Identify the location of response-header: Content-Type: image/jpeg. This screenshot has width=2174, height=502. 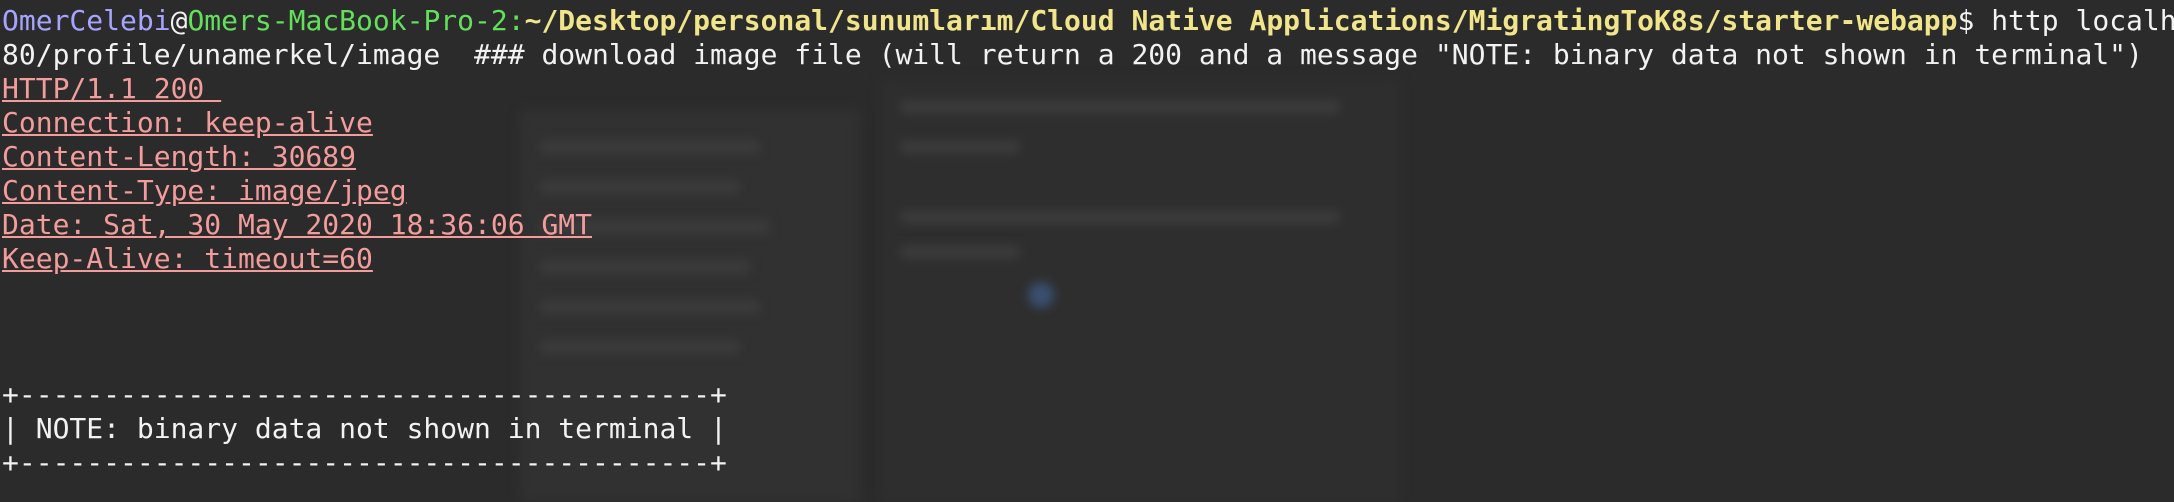
(204, 191).